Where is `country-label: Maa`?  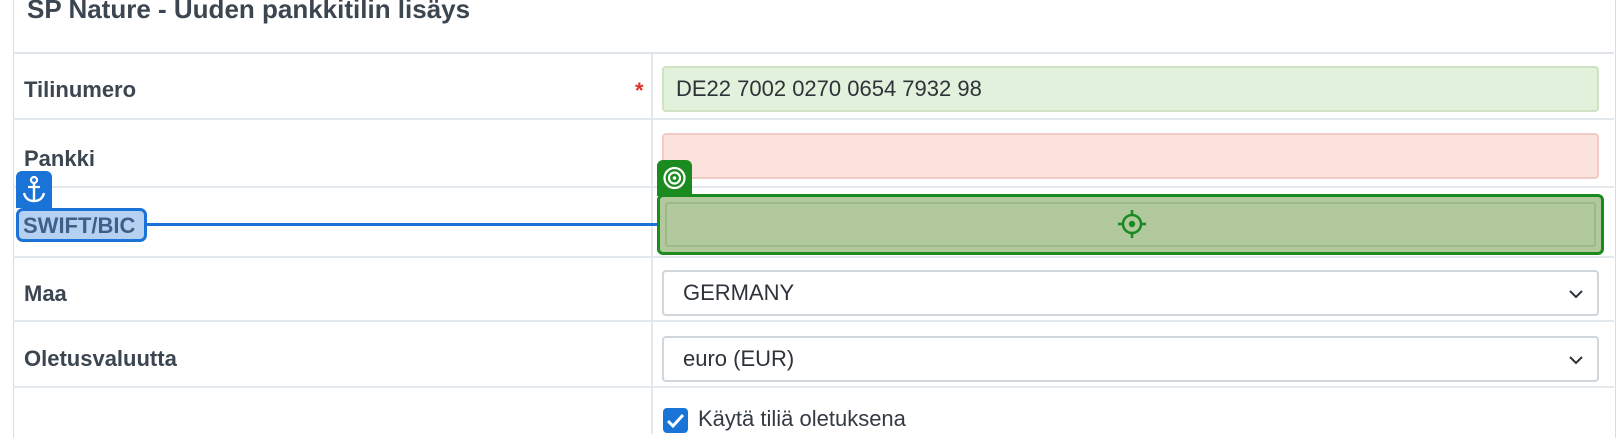
country-label: Maa is located at coordinates (45, 293).